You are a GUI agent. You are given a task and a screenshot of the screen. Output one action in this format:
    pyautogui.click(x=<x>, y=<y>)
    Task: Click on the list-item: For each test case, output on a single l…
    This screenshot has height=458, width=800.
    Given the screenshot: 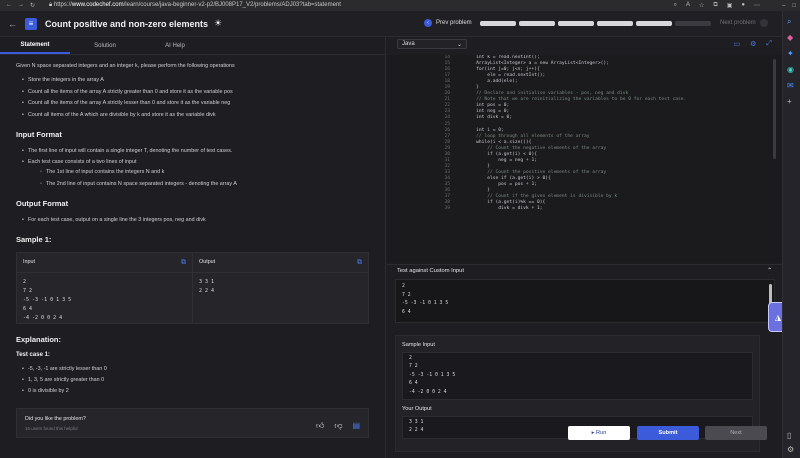 What is the action you would take?
    pyautogui.click(x=195, y=220)
    